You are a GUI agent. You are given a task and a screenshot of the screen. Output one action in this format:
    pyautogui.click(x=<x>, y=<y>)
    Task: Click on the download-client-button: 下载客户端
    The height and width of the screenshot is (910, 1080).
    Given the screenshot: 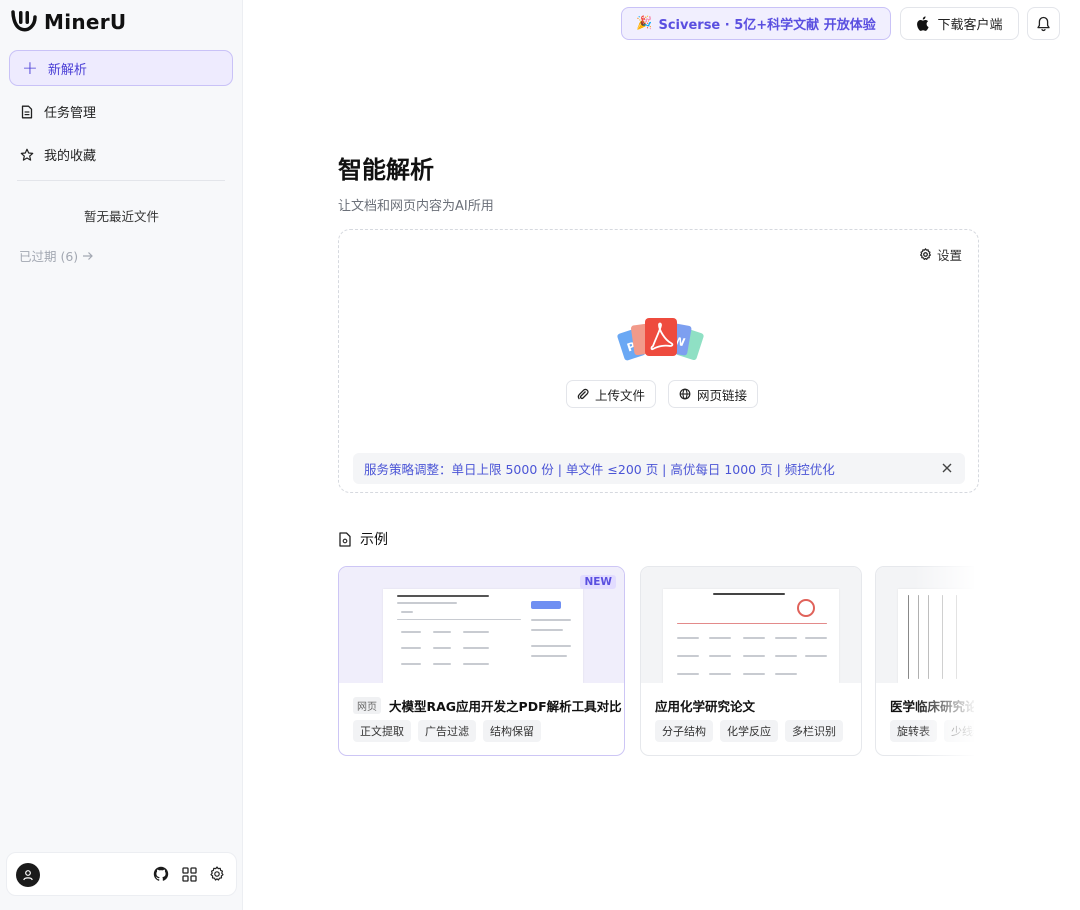 What is the action you would take?
    pyautogui.click(x=959, y=23)
    